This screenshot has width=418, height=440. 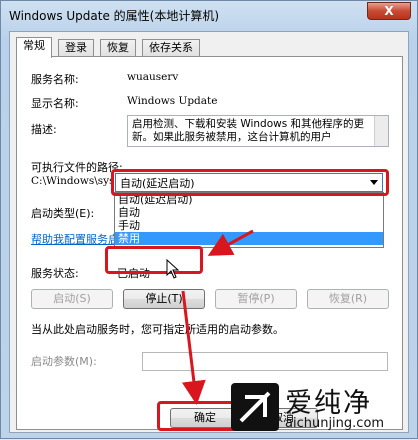 What do you see at coordinates (230, 242) in the screenshot?
I see `arrow-to-disabled-option` at bounding box center [230, 242].